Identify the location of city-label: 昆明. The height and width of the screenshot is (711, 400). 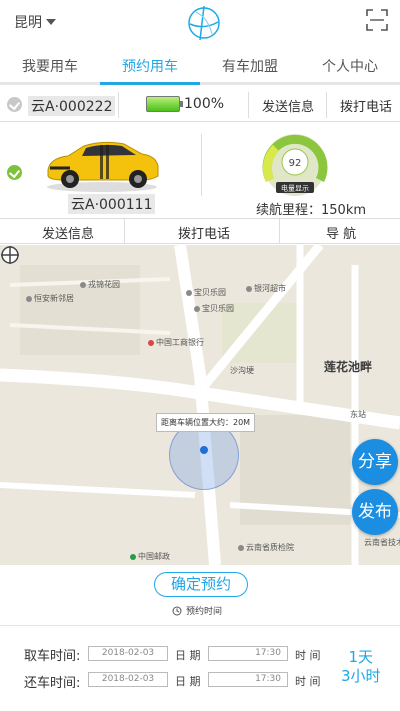
(28, 23).